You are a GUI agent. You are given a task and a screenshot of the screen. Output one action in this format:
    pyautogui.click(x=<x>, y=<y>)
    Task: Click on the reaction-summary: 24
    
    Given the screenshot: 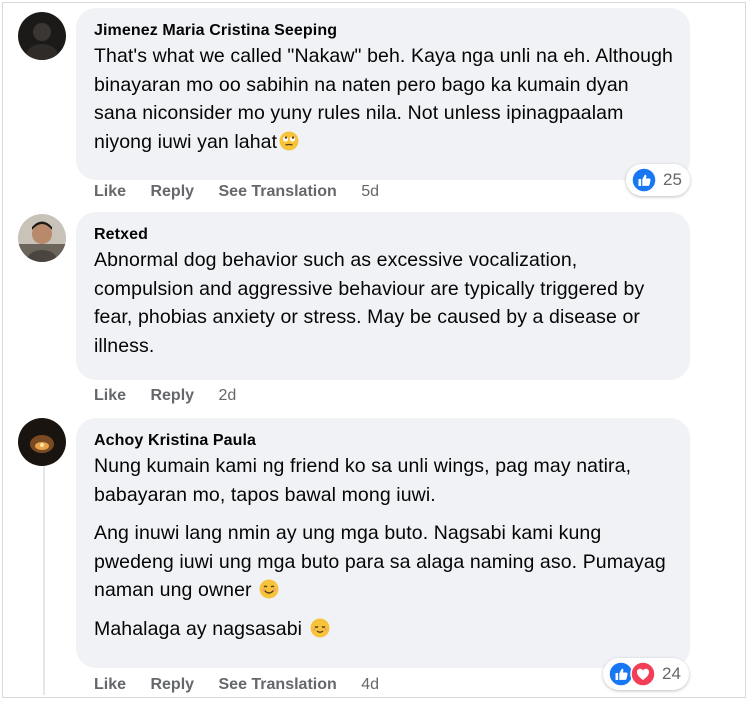 What is the action you would take?
    pyautogui.click(x=646, y=674)
    